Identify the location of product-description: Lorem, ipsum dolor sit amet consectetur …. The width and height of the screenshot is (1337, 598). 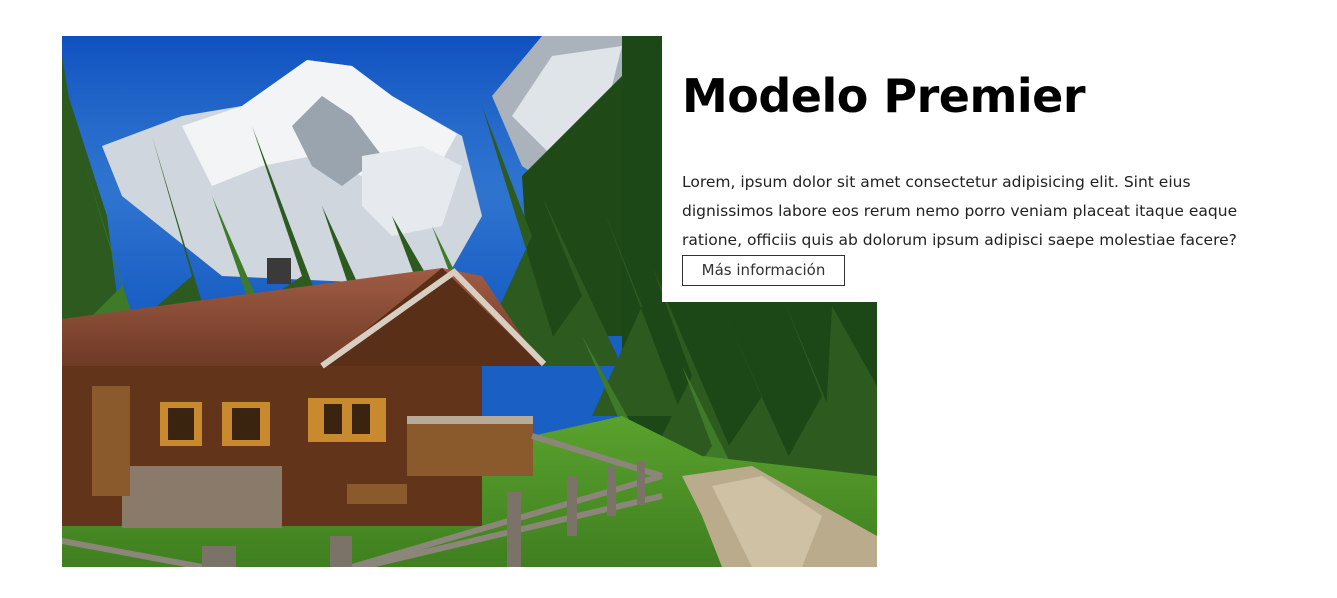
(960, 211).